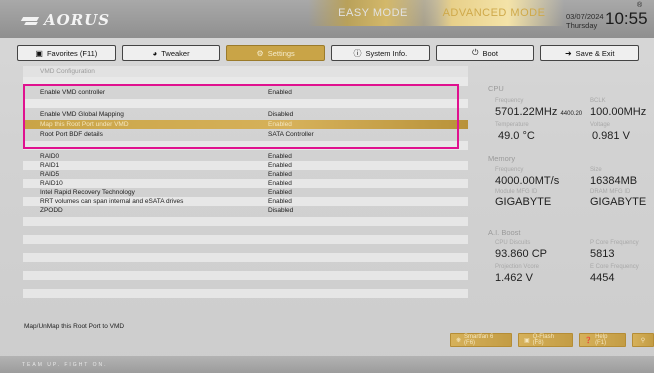 The width and height of the screenshot is (654, 373). Describe the element at coordinates (539, 112) in the screenshot. I see `cpu-frequency-value: 5701.22MHz 4400.20` at that location.